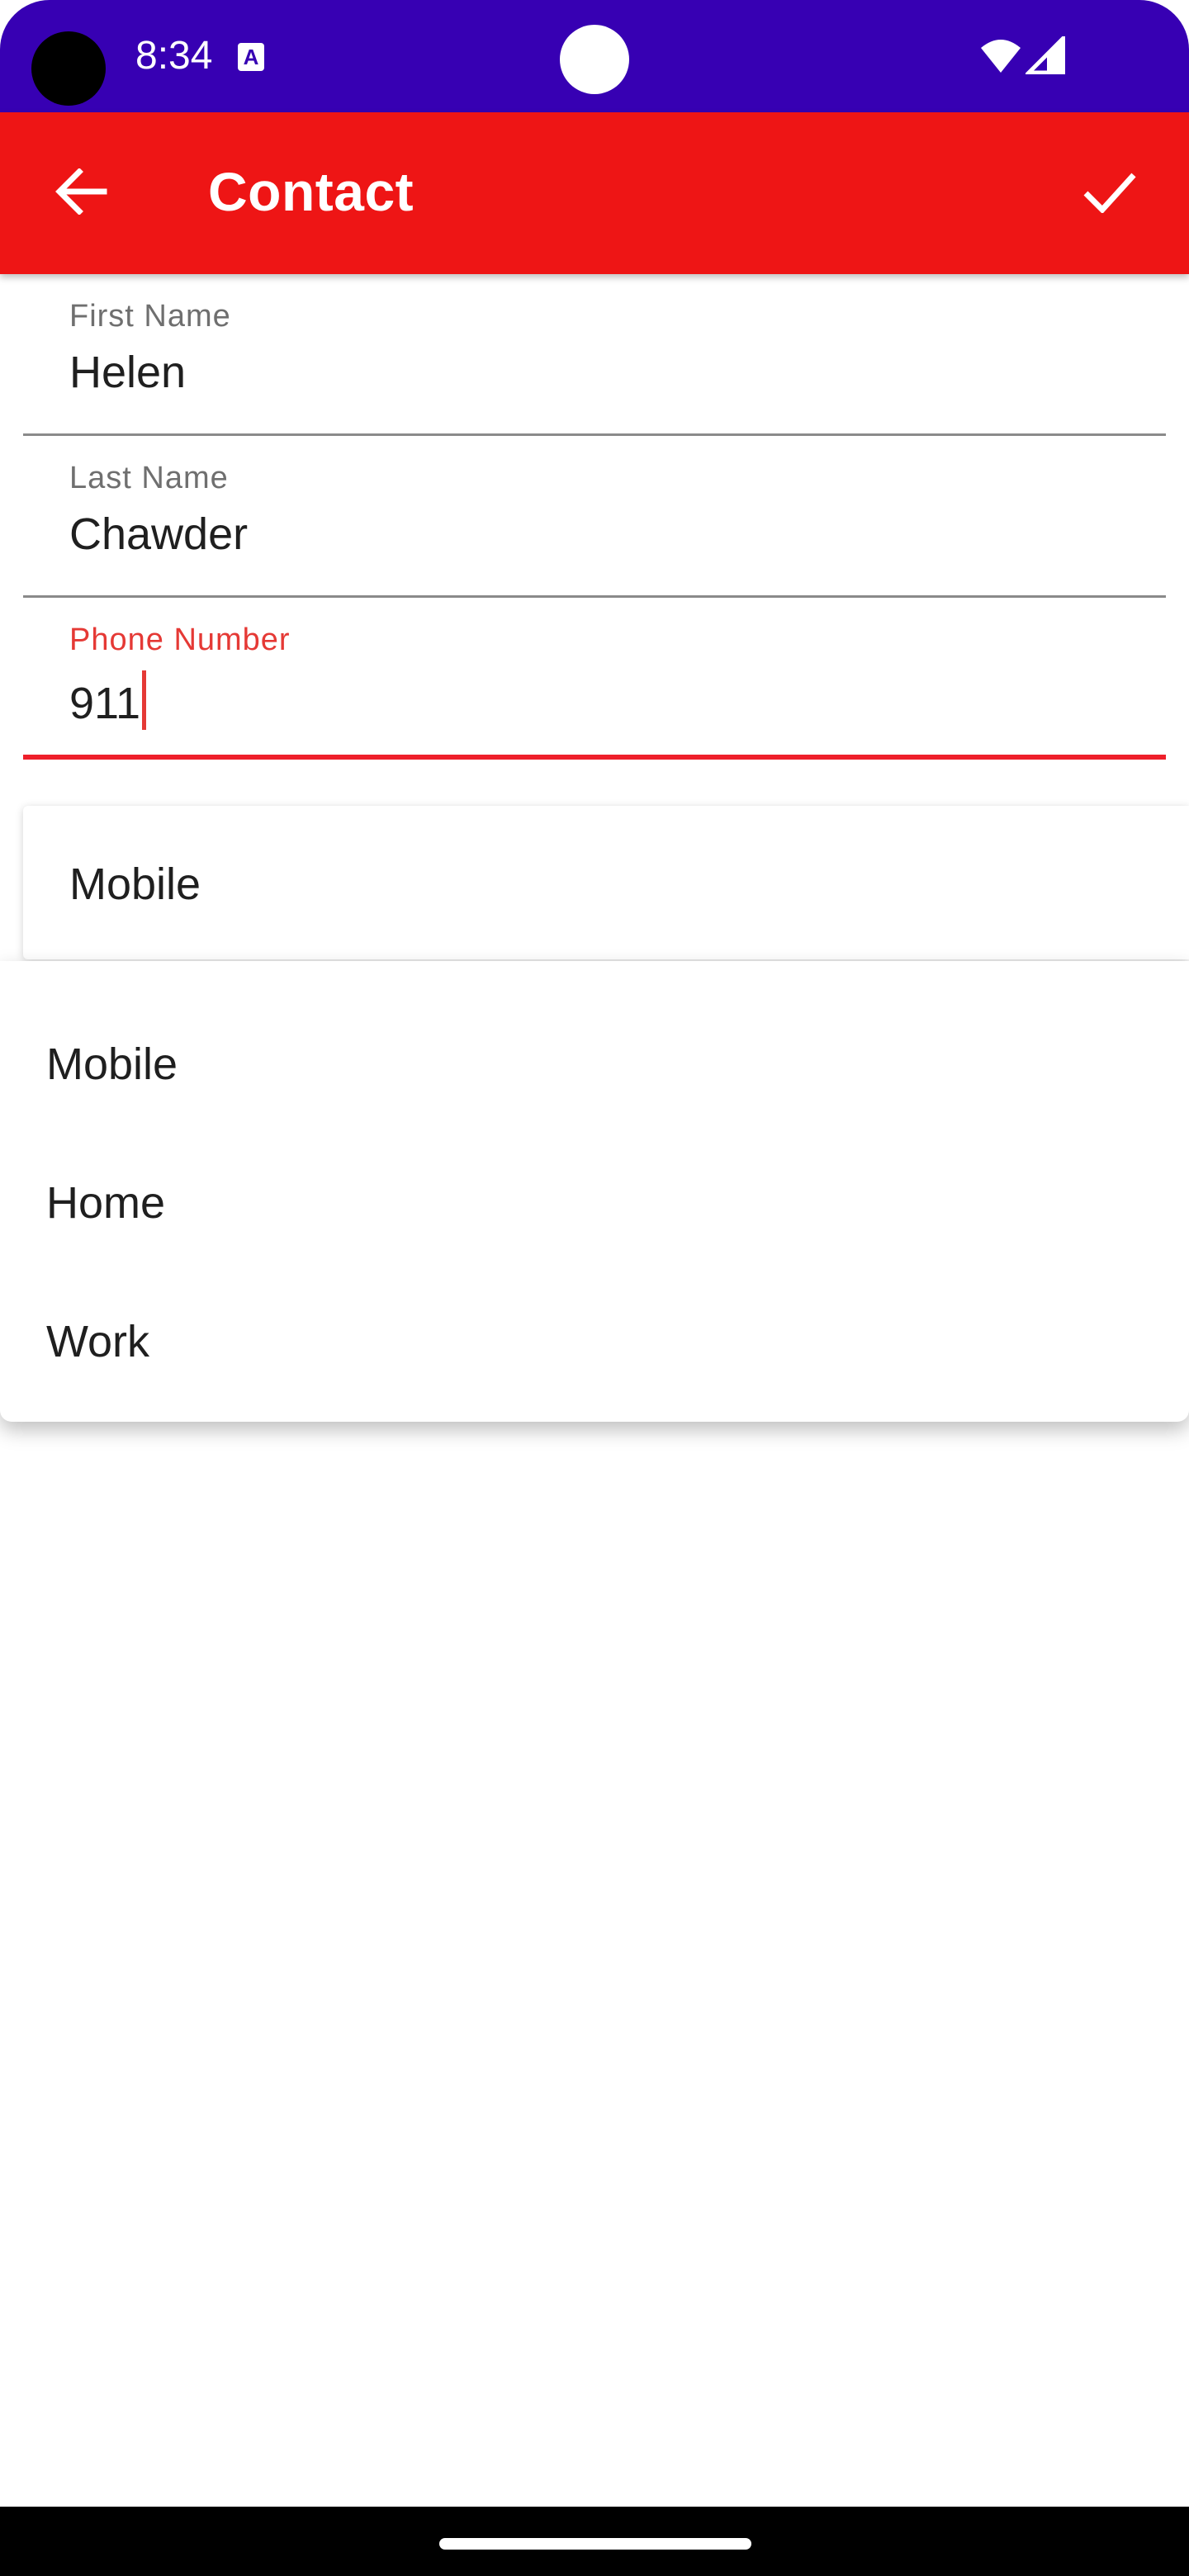 The width and height of the screenshot is (1189, 2576). What do you see at coordinates (594, 1200) in the screenshot?
I see `dropdown-option-home: Home` at bounding box center [594, 1200].